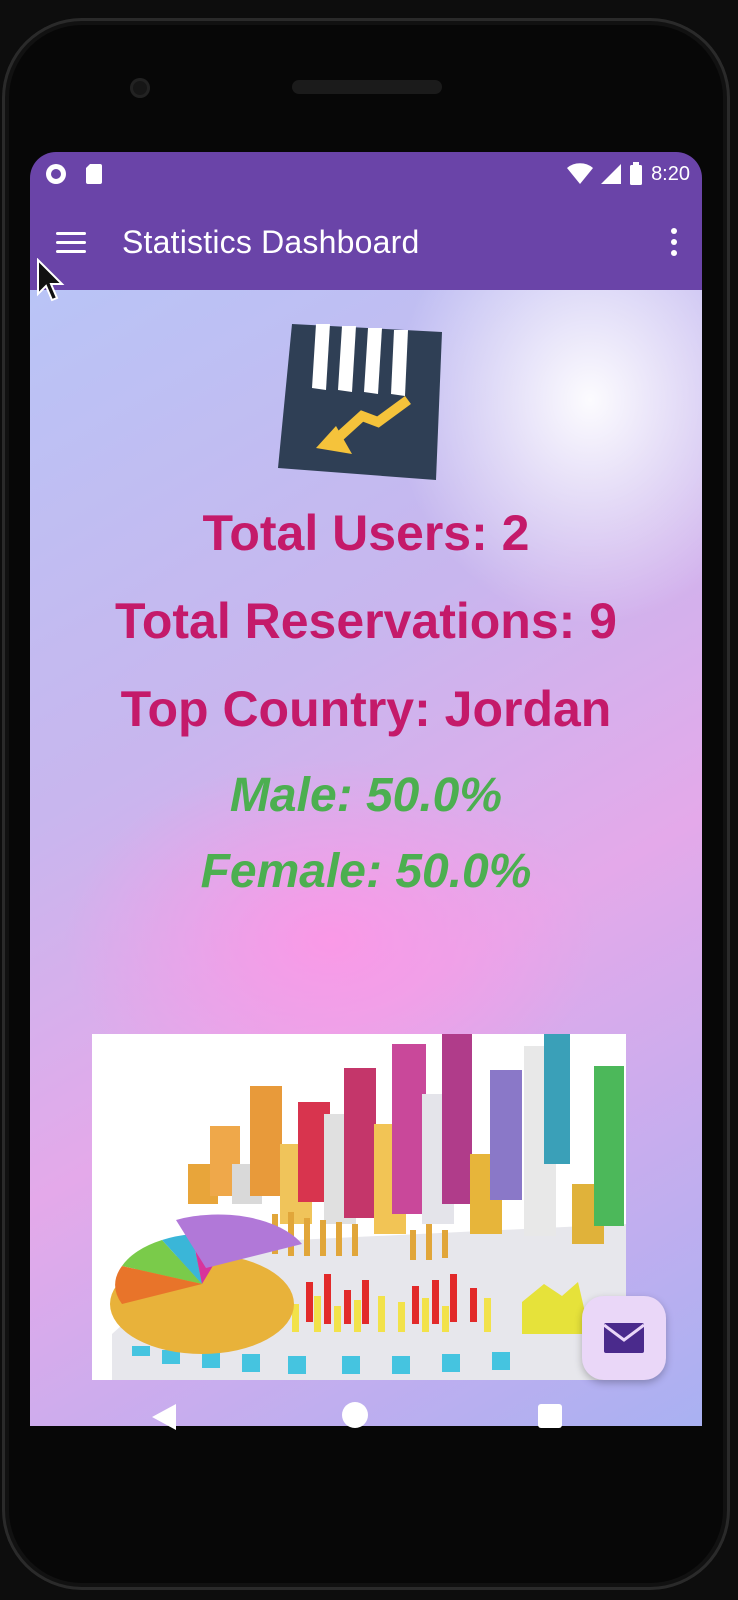 Image resolution: width=738 pixels, height=1600 pixels. I want to click on hamburger-menu-icon, so click(73, 243).